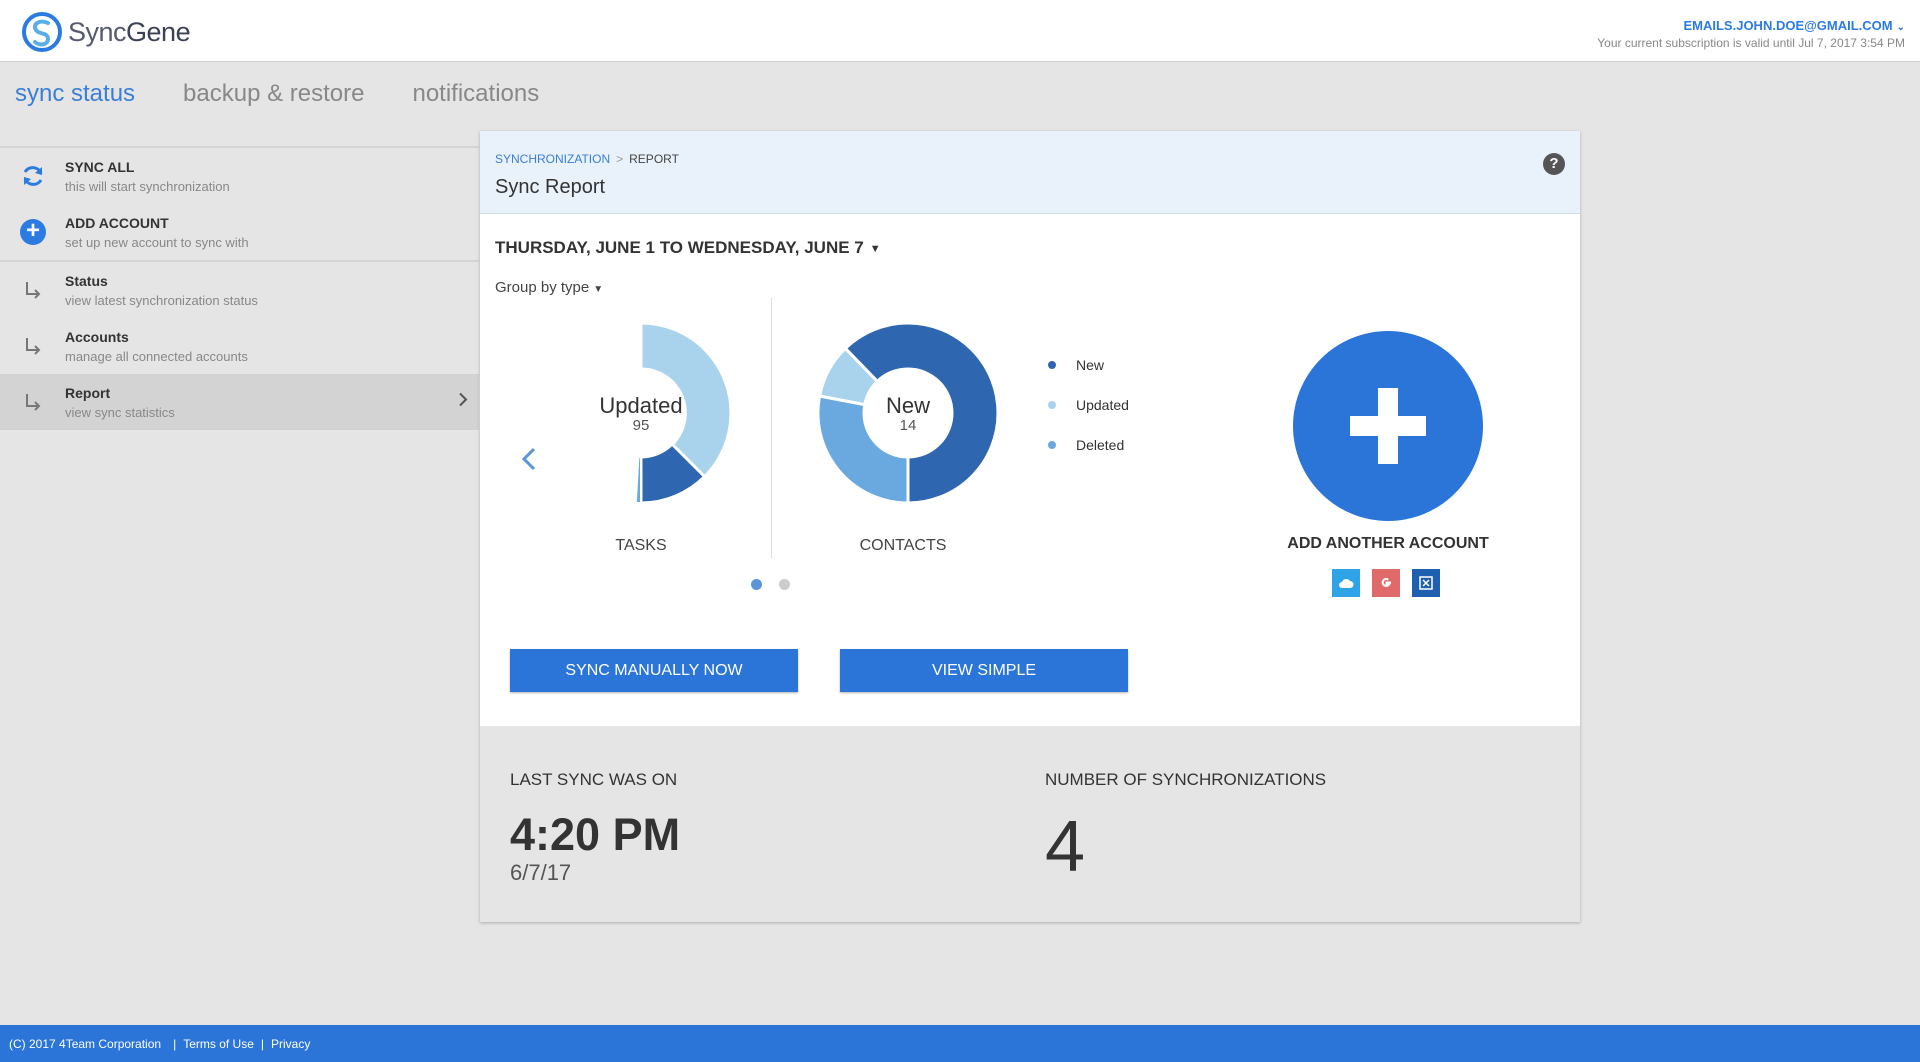 The height and width of the screenshot is (1062, 1920). I want to click on sync-all-button: SYNC ALL this will start synchronization, so click(239, 176).